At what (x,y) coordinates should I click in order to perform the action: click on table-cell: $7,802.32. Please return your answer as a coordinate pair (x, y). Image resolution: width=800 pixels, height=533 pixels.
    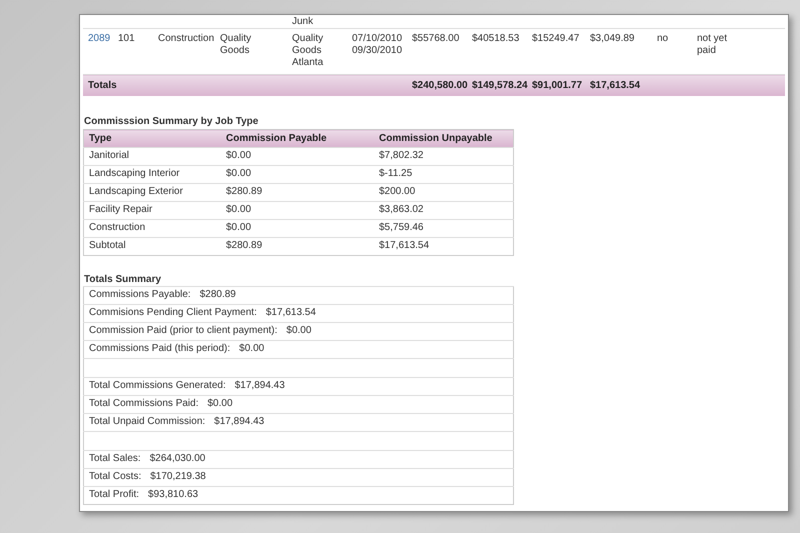
    Looking at the image, I should click on (401, 155).